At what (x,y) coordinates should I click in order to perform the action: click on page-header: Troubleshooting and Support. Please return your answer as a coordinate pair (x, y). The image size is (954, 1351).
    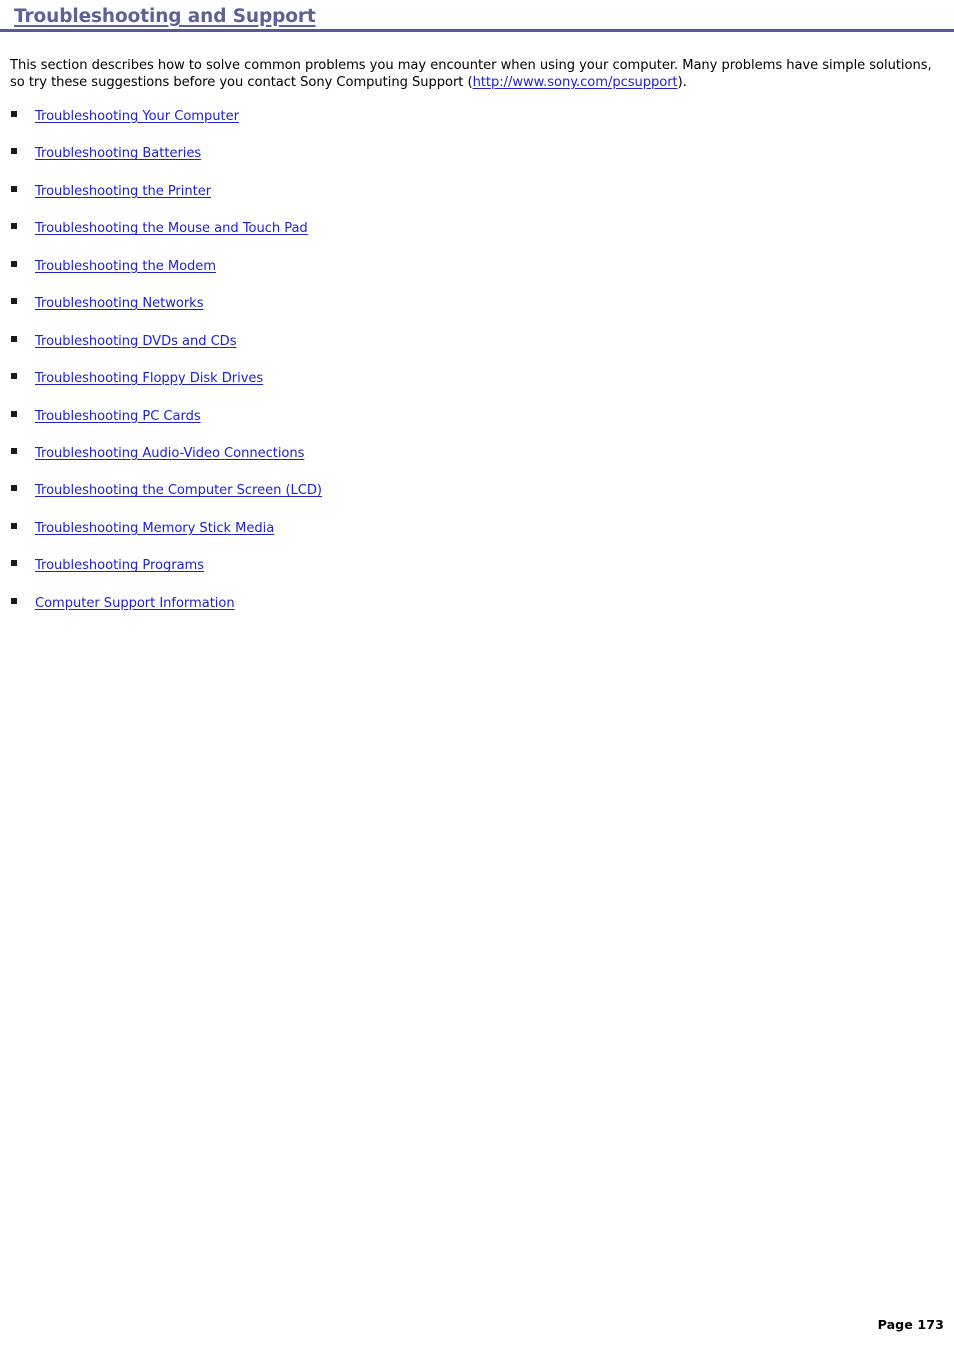
    Looking at the image, I should click on (477, 17).